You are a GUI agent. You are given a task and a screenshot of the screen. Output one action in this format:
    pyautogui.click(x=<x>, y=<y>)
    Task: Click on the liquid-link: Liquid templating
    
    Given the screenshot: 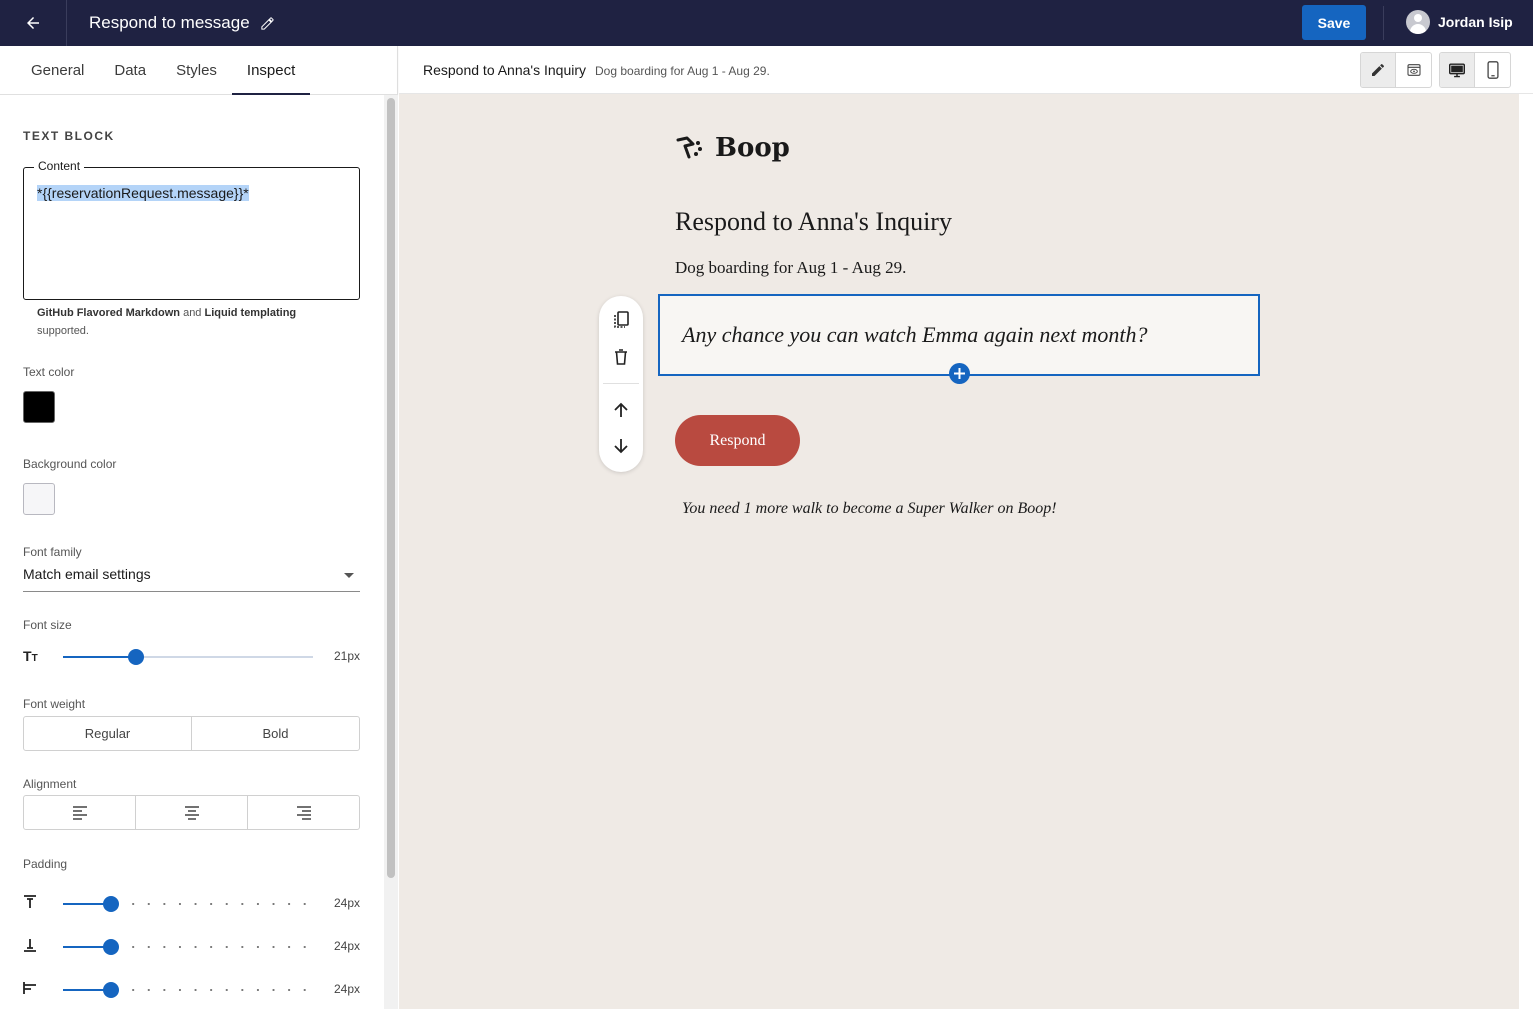 What is the action you would take?
    pyautogui.click(x=250, y=313)
    